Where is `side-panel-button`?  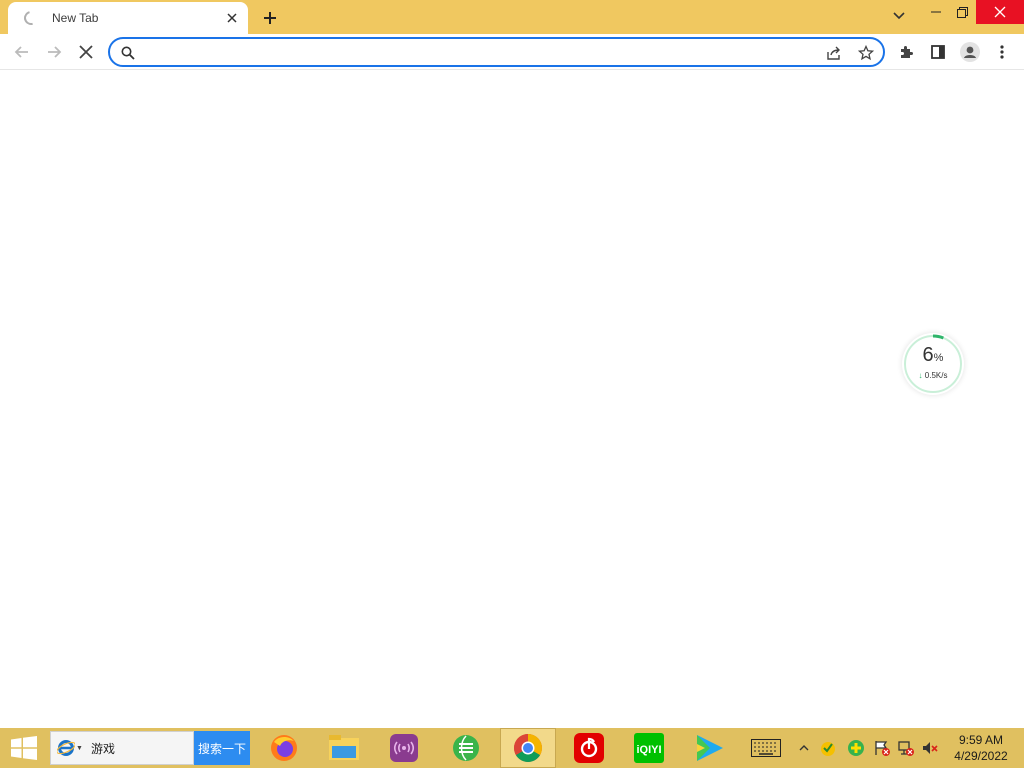
side-panel-button is located at coordinates (938, 52).